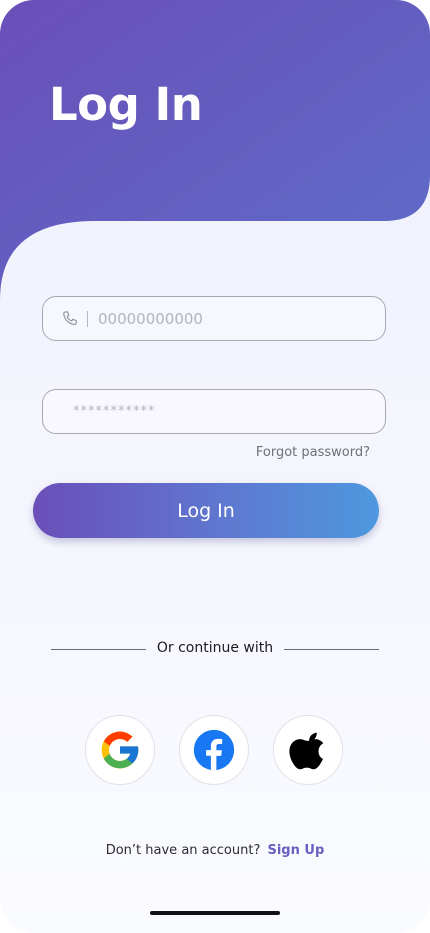 The height and width of the screenshot is (933, 430). I want to click on password-field, so click(214, 411).